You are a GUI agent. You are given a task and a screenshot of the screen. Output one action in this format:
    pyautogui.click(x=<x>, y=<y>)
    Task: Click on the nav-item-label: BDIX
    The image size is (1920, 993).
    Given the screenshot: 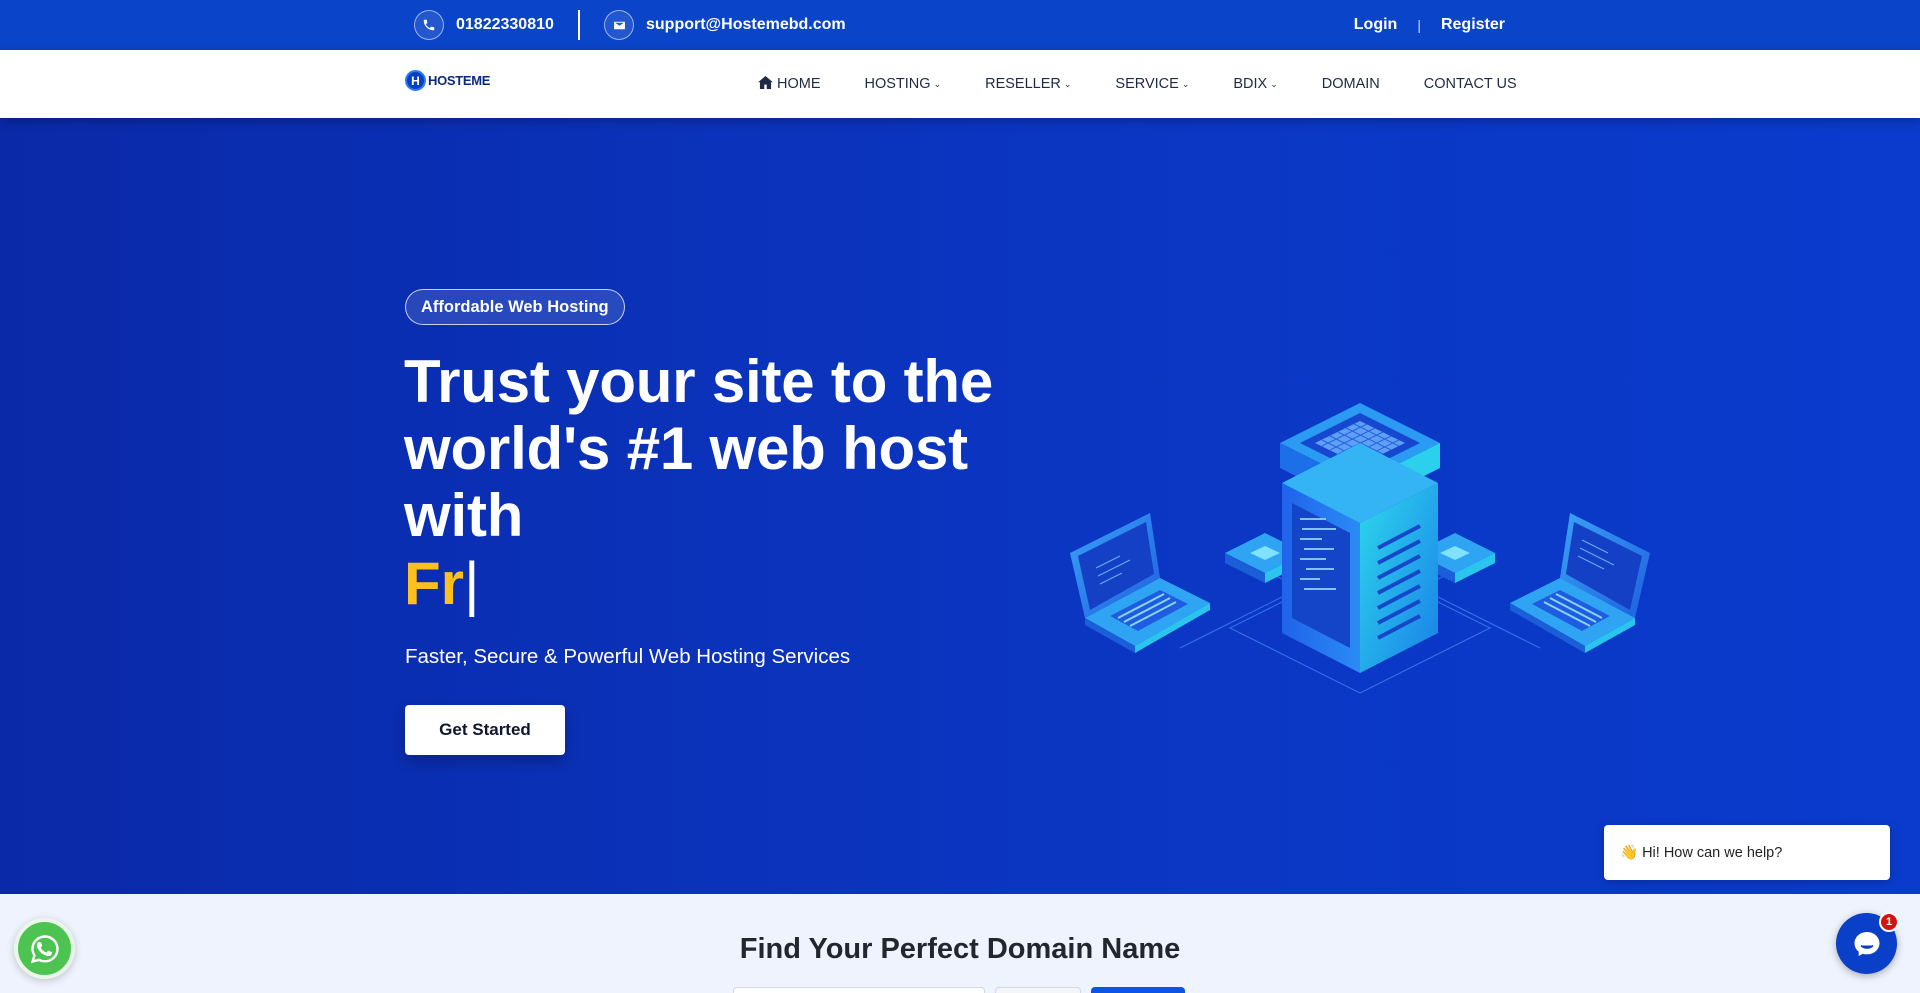 What is the action you would take?
    pyautogui.click(x=1250, y=84)
    